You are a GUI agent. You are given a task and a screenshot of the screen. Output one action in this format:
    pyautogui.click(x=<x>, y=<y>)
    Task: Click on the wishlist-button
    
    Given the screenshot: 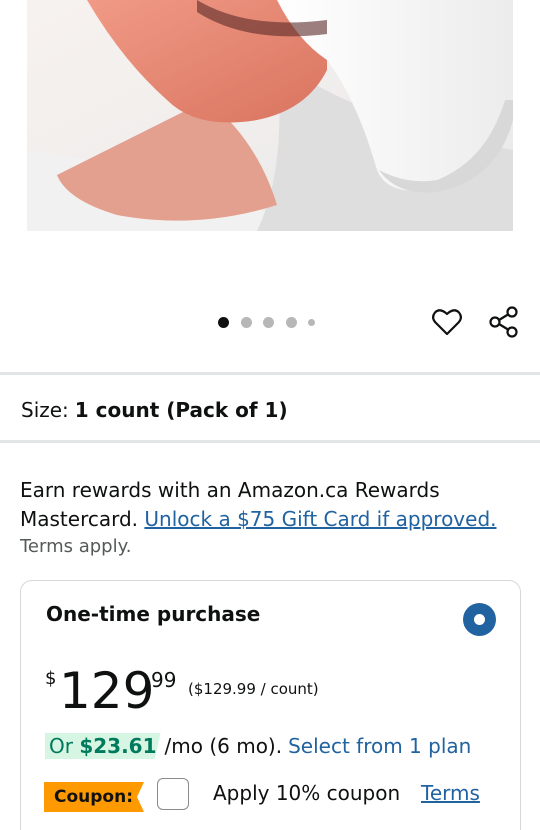 What is the action you would take?
    pyautogui.click(x=447, y=322)
    